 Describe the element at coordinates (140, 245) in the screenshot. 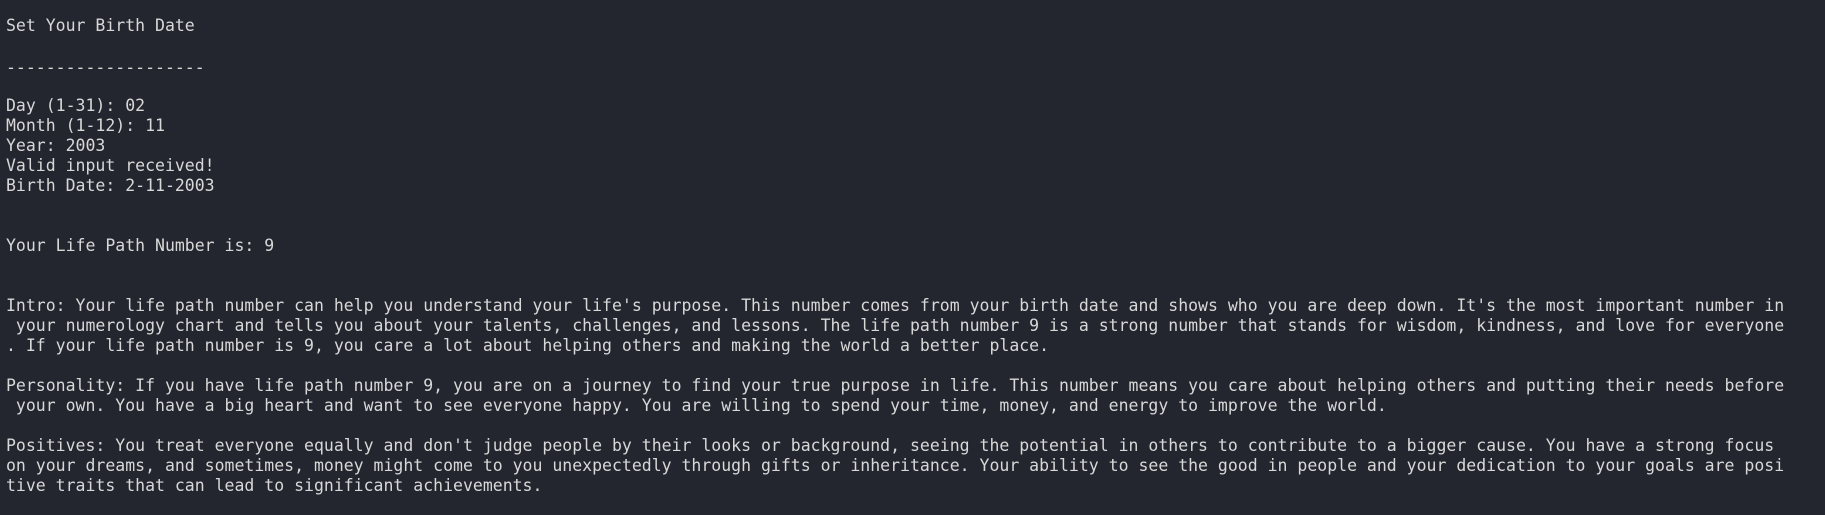

I see `life-path-number-line: Your Life Path Number is: 9` at that location.